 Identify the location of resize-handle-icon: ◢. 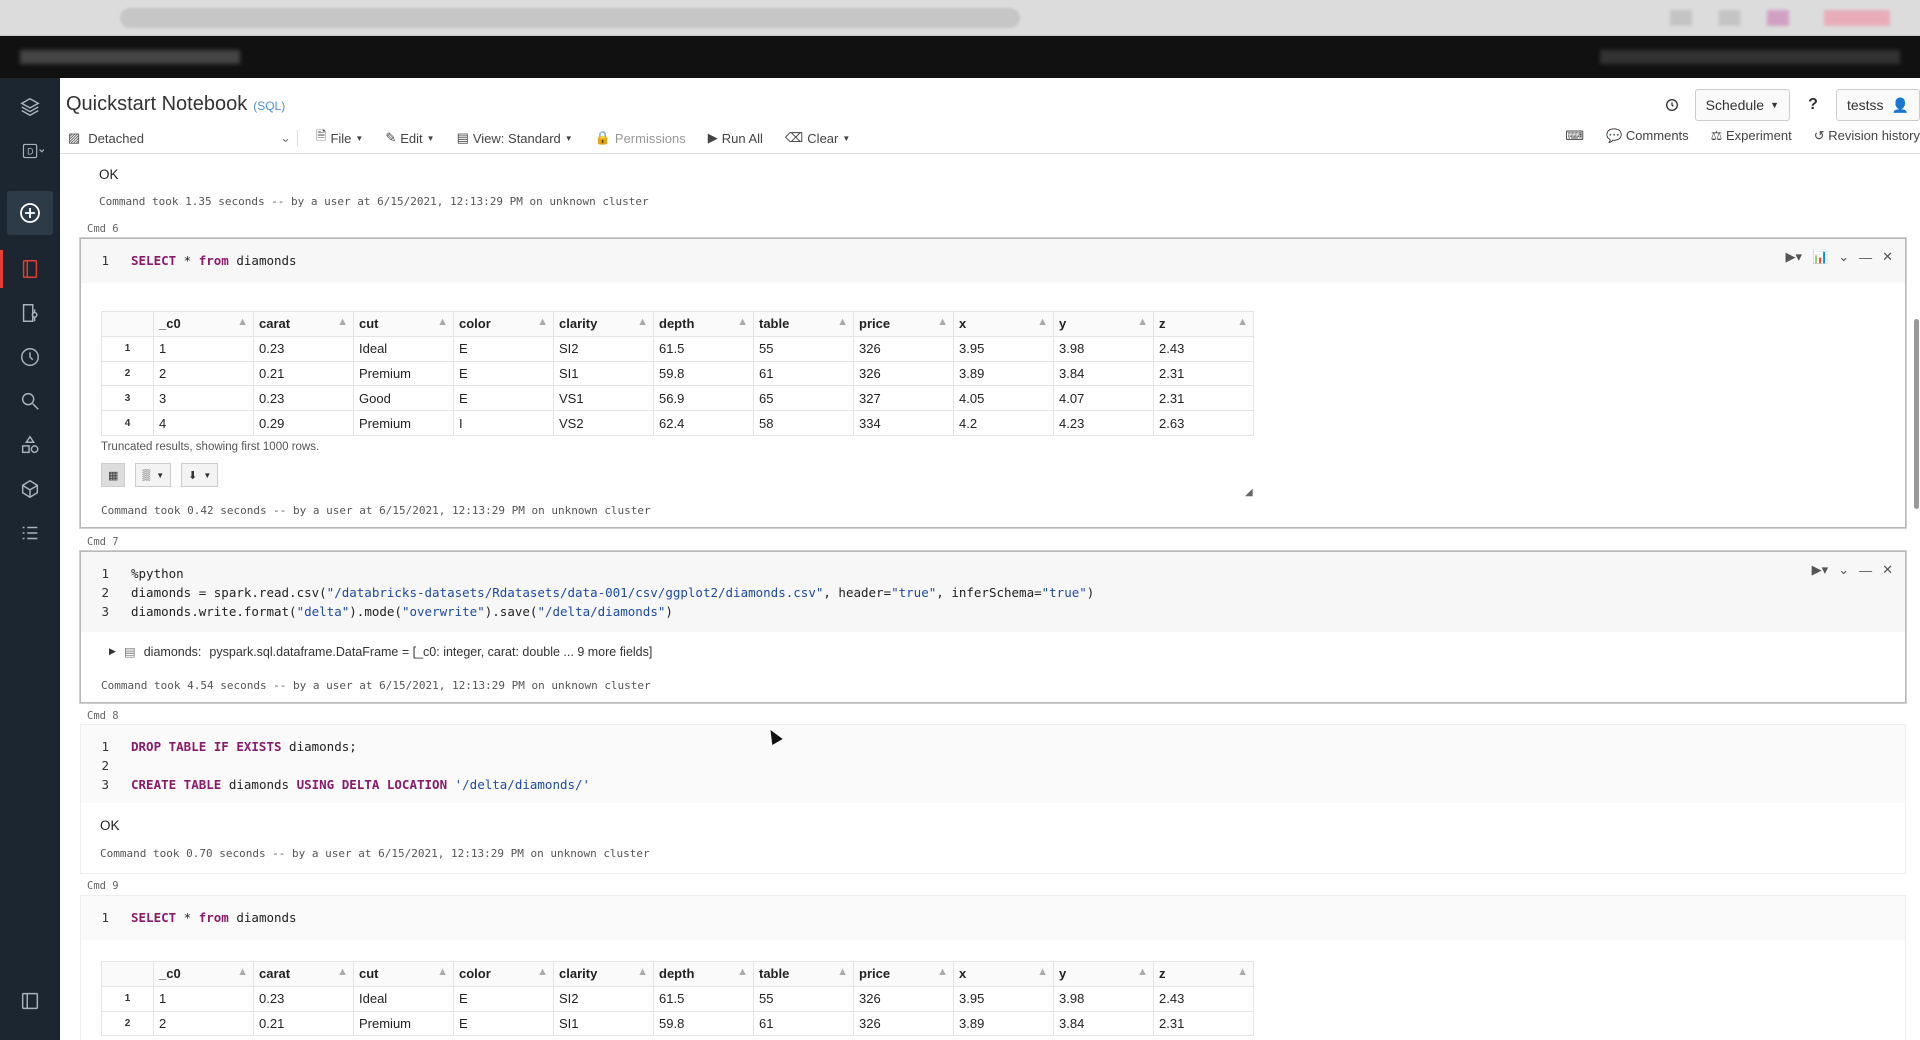
(1249, 492).